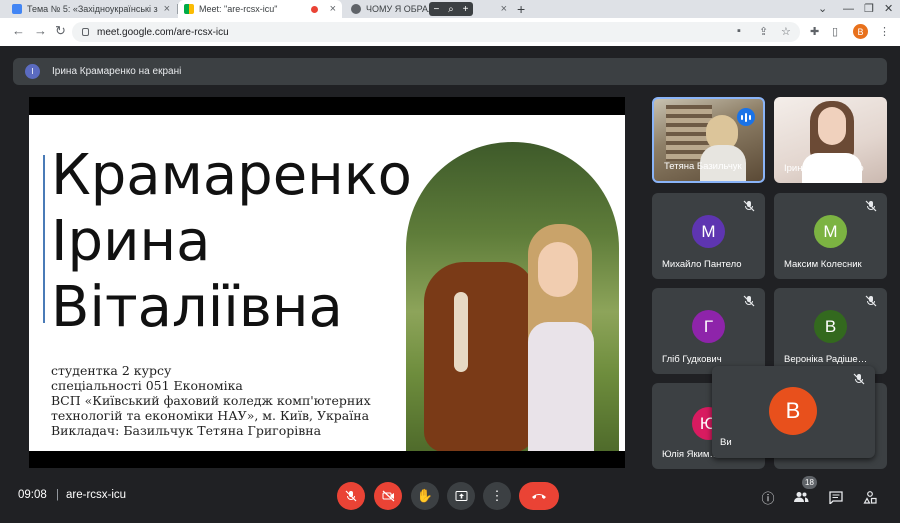 The image size is (900, 523). I want to click on self-avatar: В, so click(793, 411).